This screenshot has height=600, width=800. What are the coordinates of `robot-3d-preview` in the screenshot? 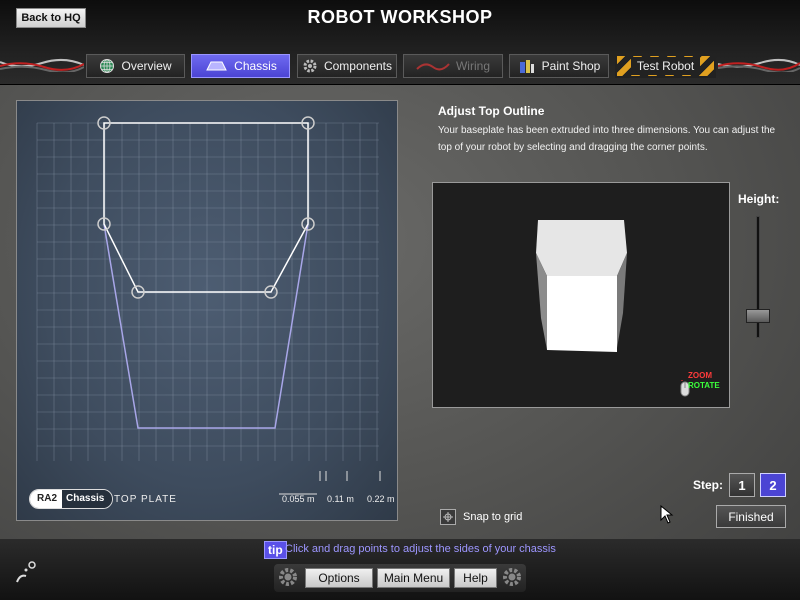 It's located at (581, 295).